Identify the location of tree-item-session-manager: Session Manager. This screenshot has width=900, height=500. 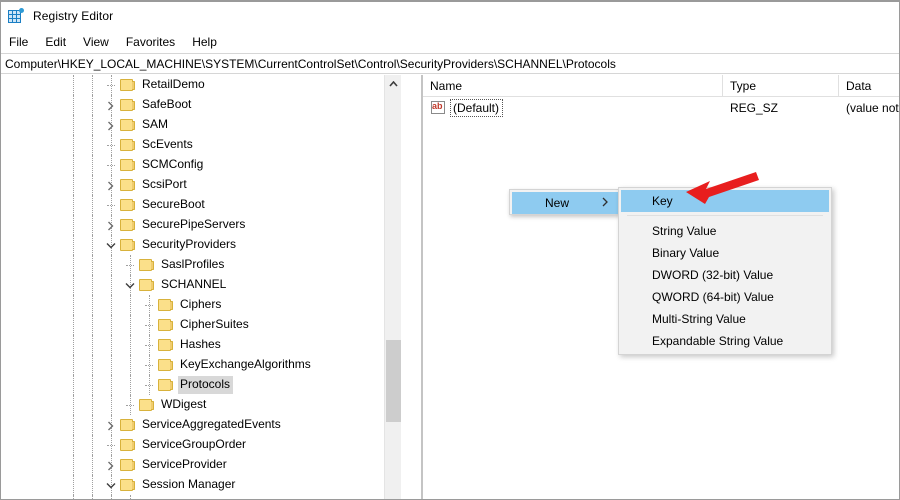
(201, 485).